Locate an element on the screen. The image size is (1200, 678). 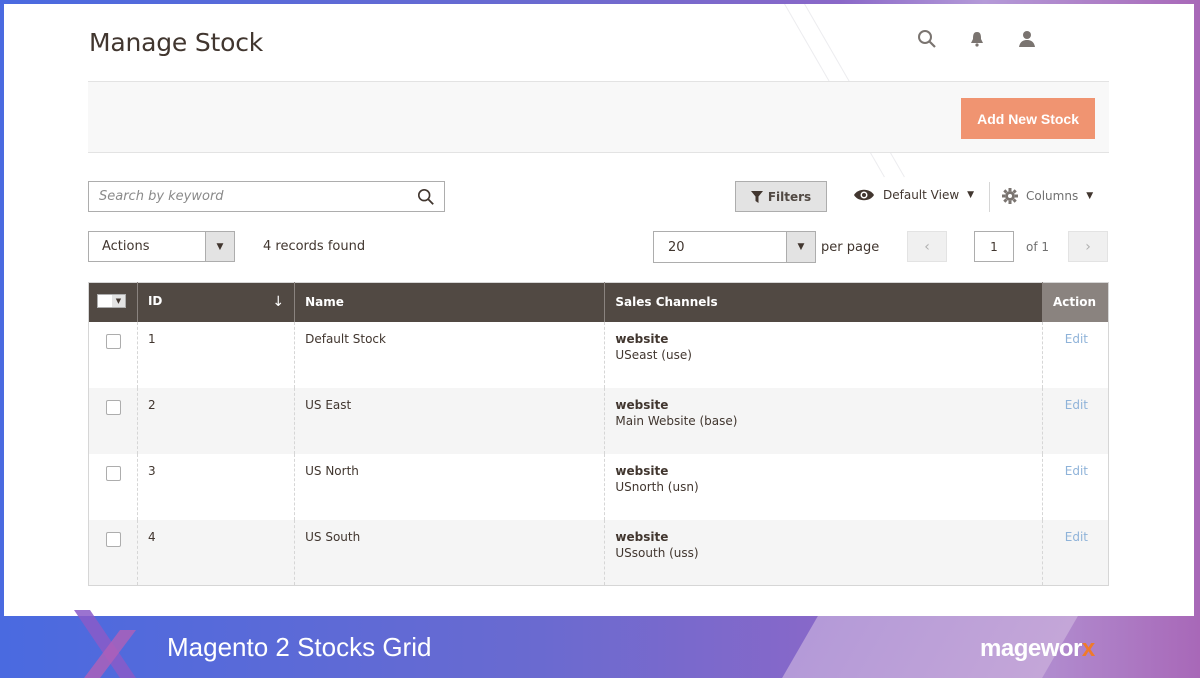
actions-label: Actions is located at coordinates (126, 246).